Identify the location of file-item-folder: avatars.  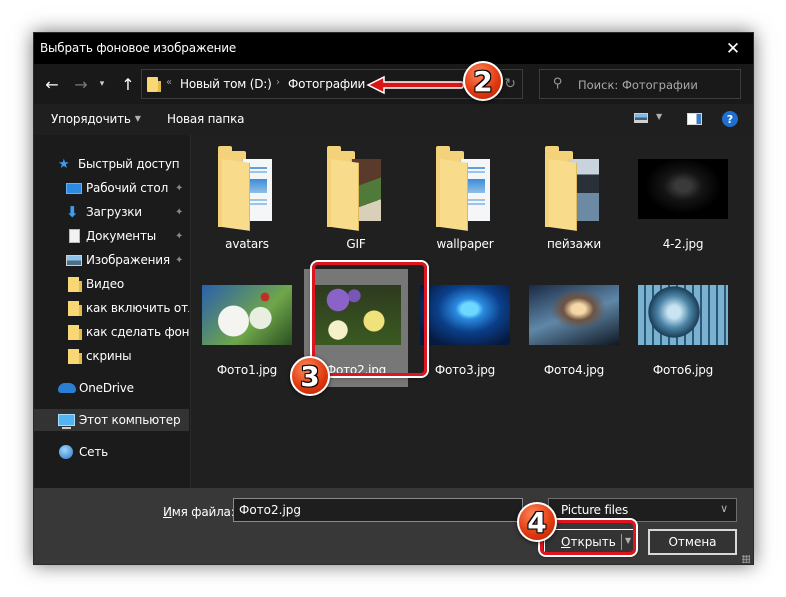
(247, 202).